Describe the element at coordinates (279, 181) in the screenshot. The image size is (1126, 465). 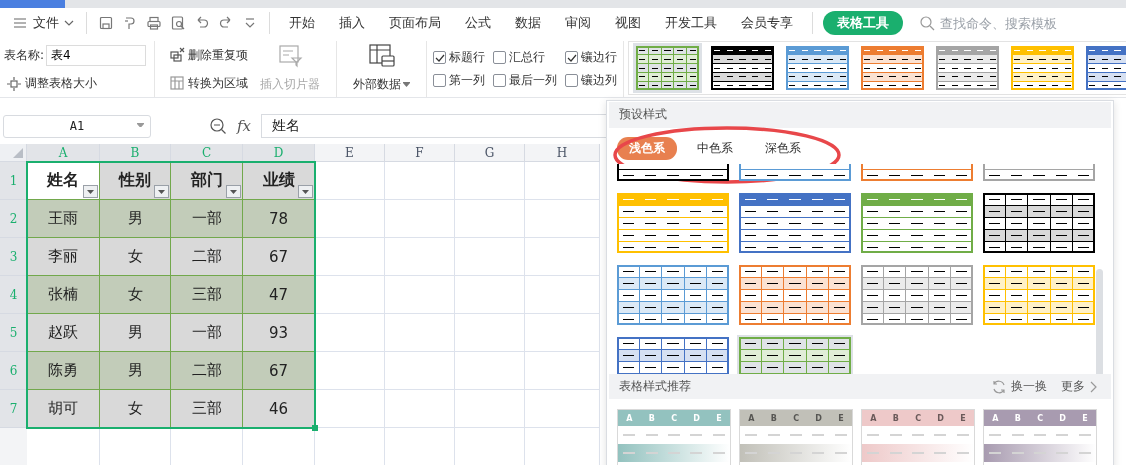
I see `table-header-cell: 业绩` at that location.